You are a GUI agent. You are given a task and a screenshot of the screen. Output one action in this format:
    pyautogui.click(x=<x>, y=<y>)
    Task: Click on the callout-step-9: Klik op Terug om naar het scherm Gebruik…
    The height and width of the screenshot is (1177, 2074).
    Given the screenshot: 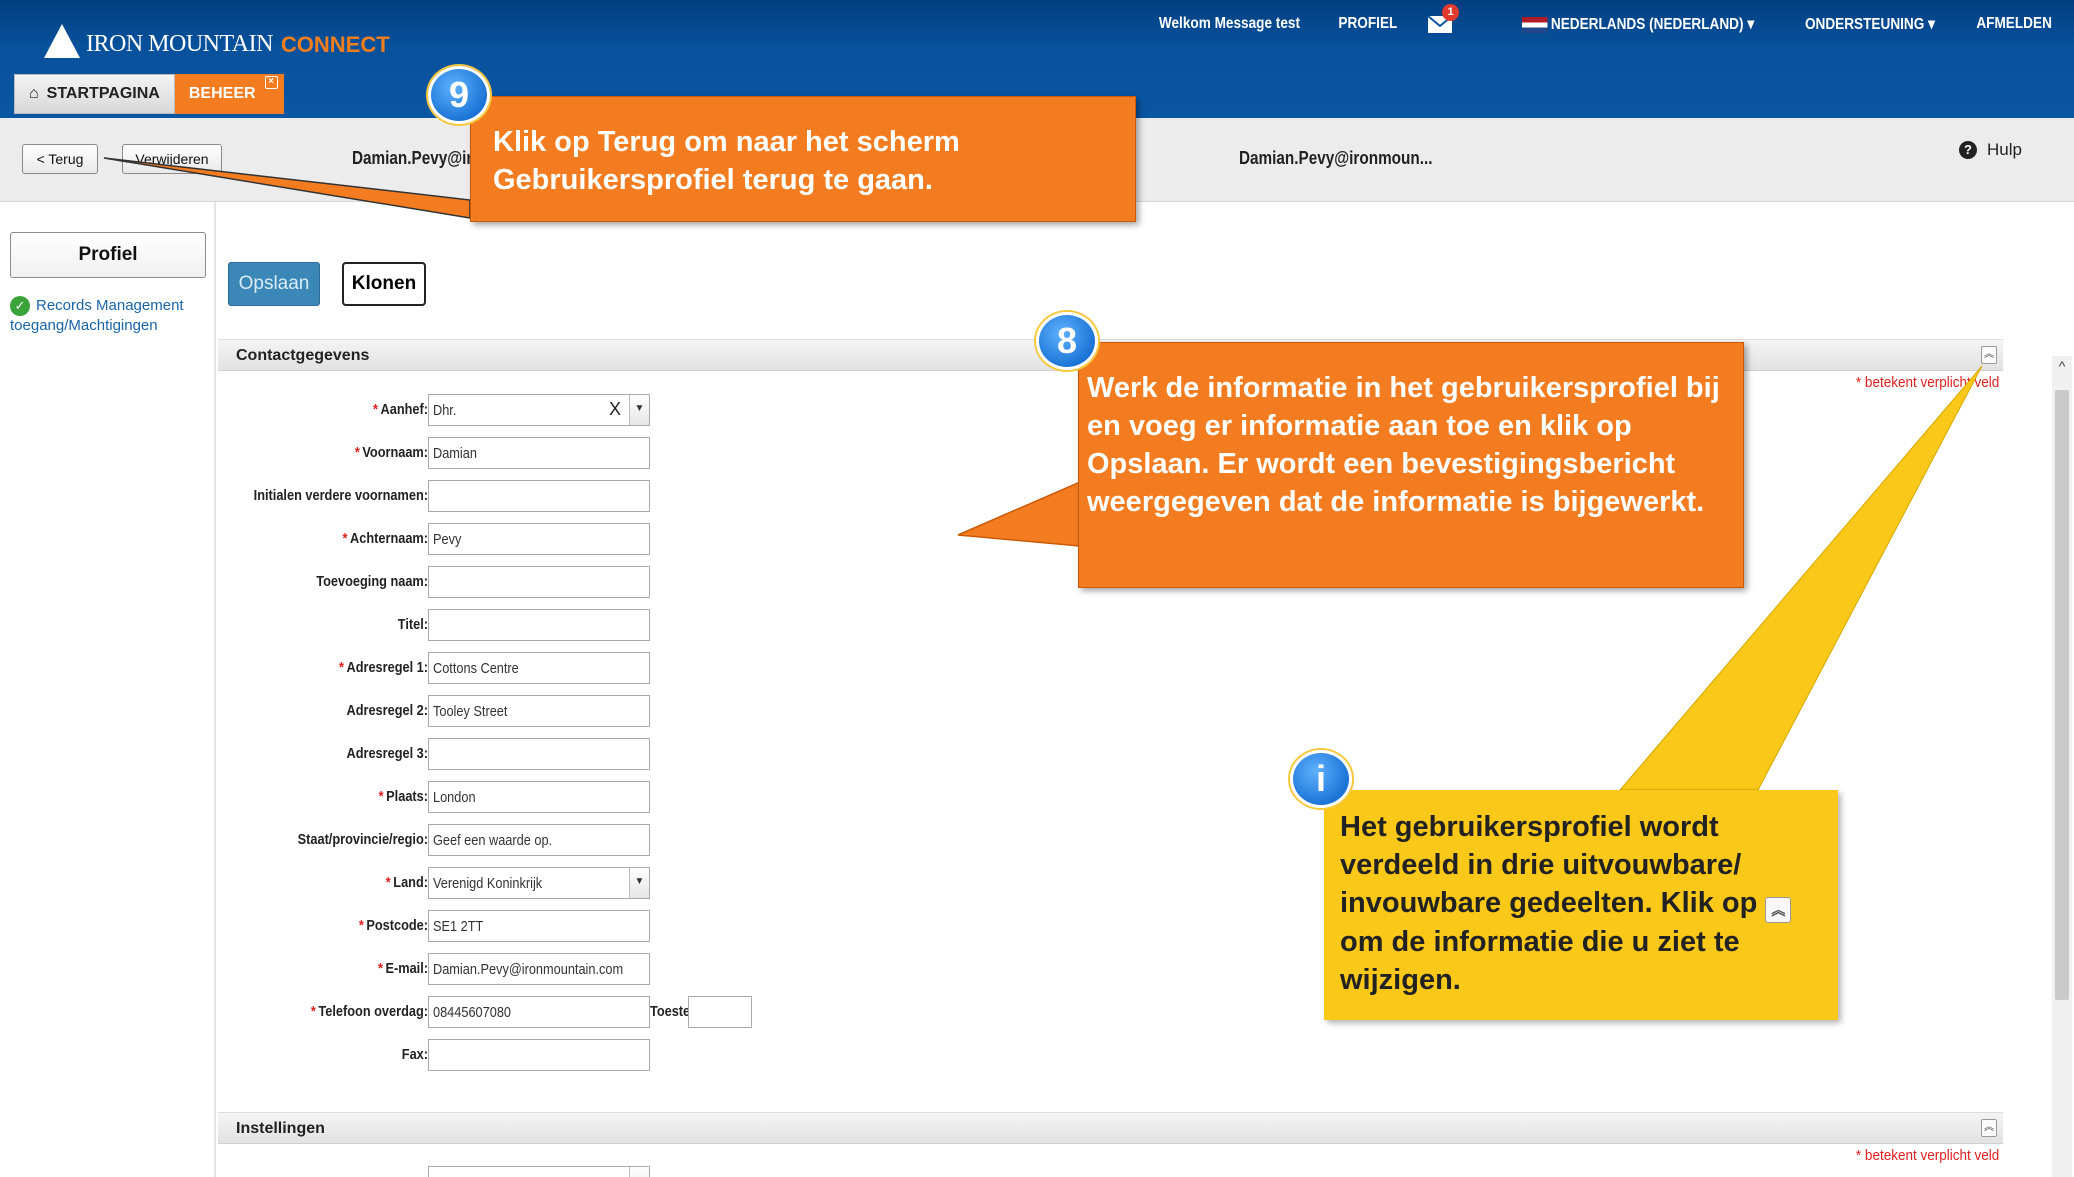 What is the action you would take?
    pyautogui.click(x=803, y=159)
    